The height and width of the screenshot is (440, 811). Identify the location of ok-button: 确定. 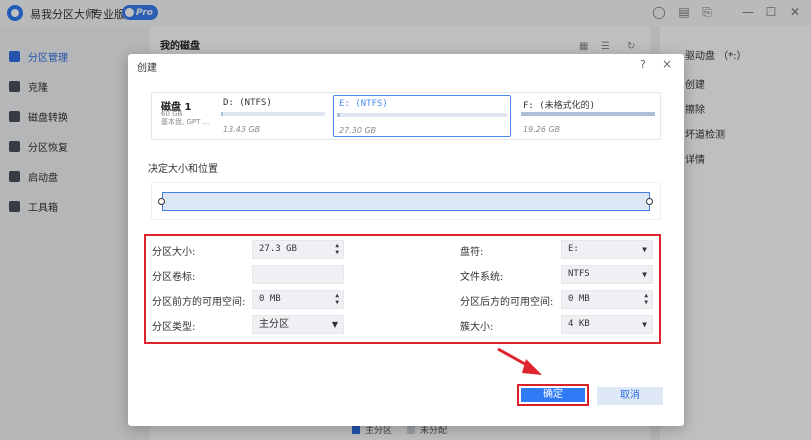
(553, 395).